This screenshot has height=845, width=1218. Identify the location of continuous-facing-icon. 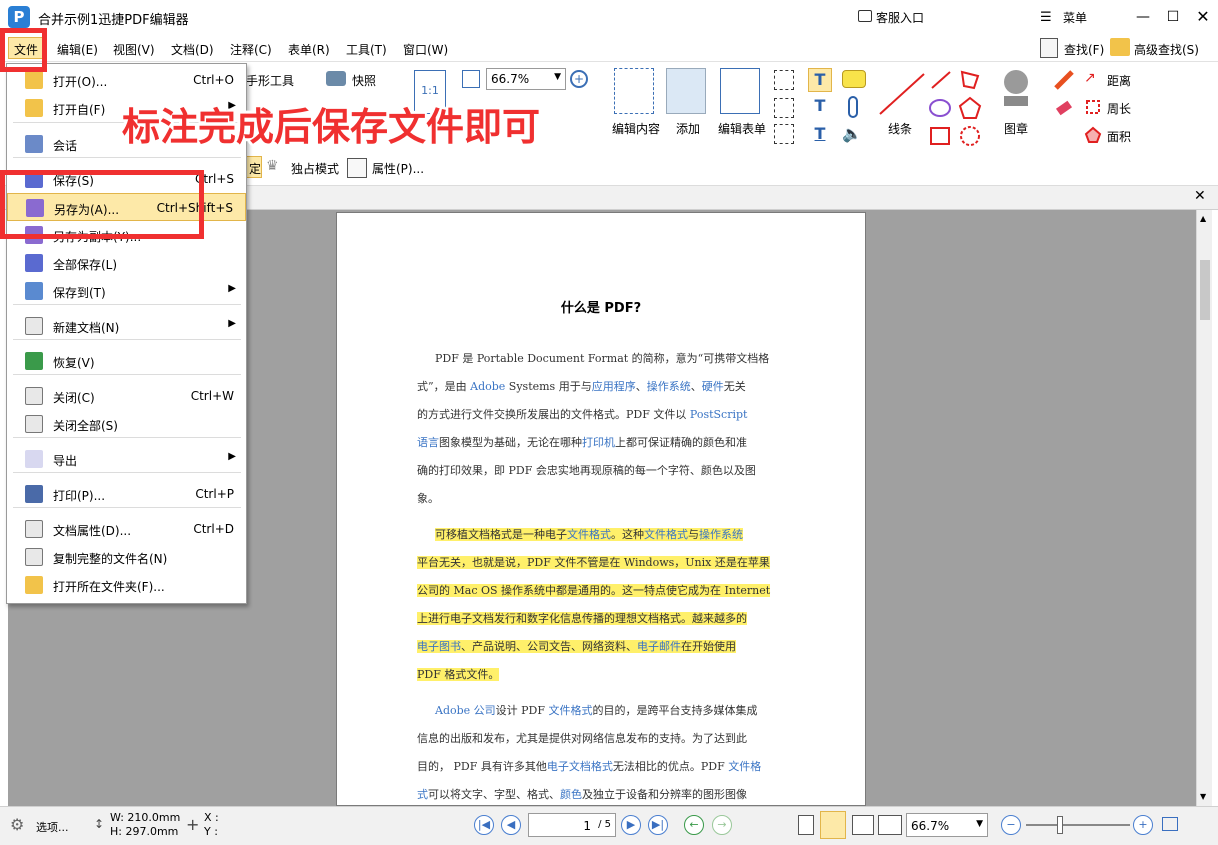
(890, 825).